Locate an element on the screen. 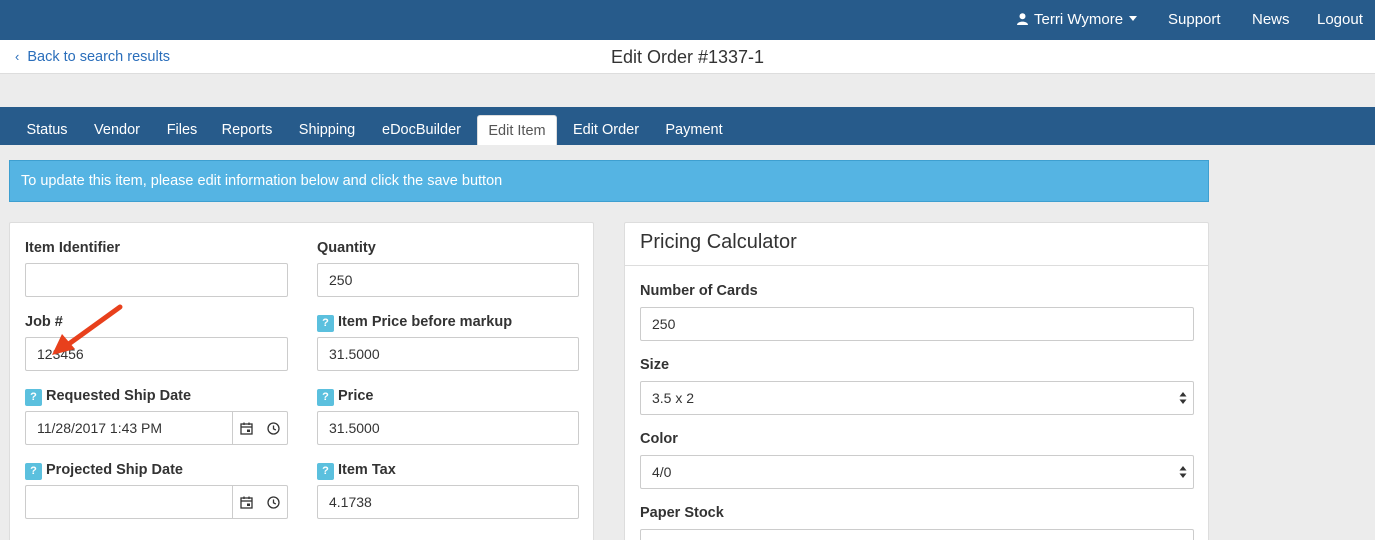 The image size is (1375, 540). annotation-arrow-icon is located at coordinates (87, 329).